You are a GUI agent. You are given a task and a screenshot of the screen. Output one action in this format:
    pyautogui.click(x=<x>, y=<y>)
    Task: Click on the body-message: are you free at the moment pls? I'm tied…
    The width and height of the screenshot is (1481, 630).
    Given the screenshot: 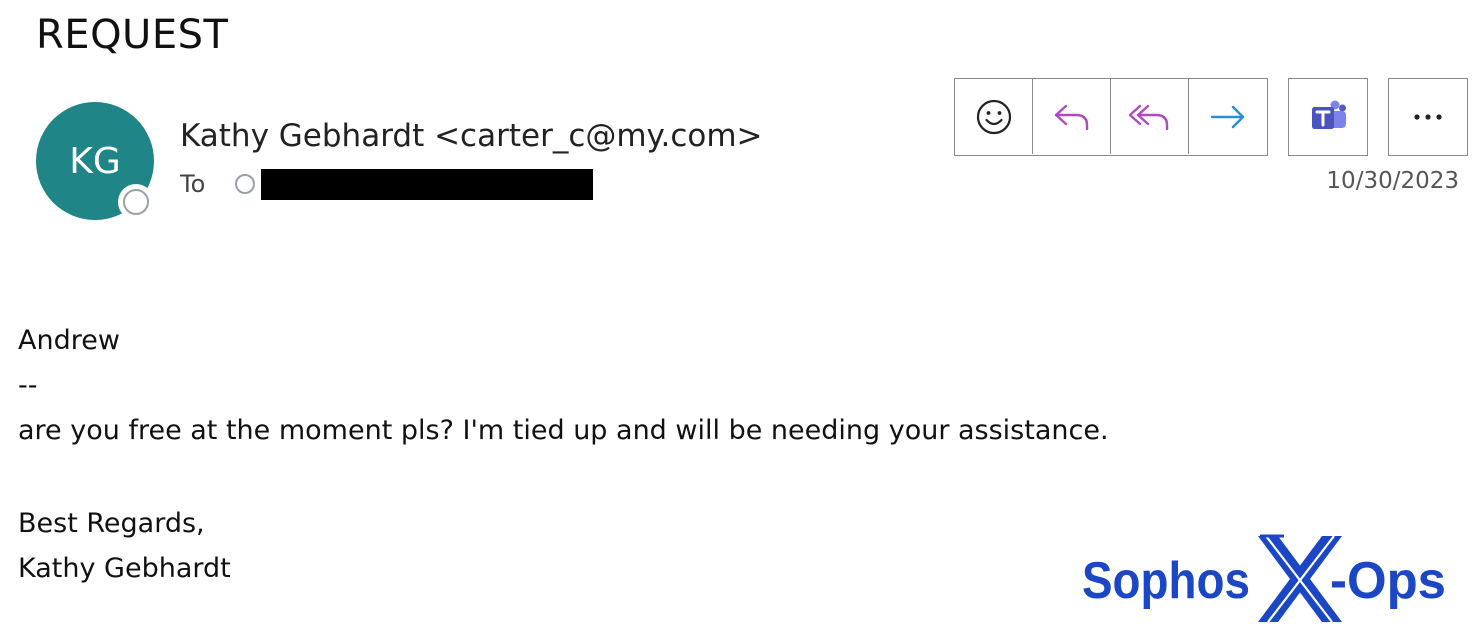 What is the action you would take?
    pyautogui.click(x=563, y=430)
    